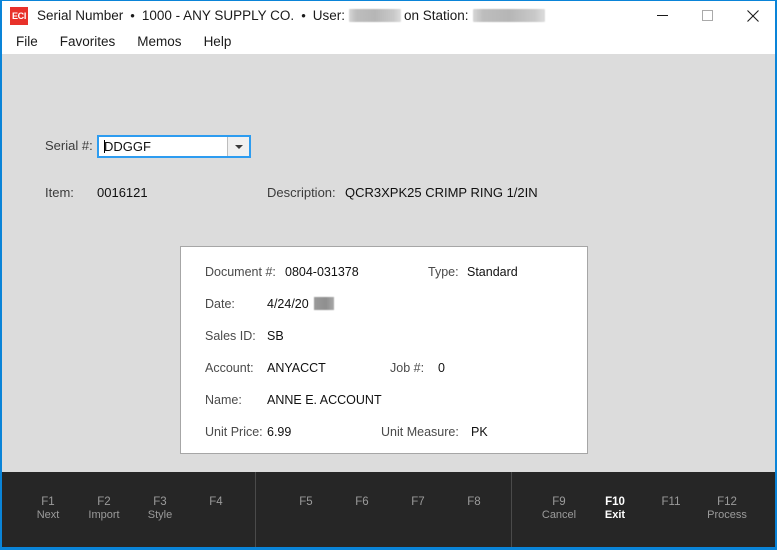 This screenshot has width=777, height=550. What do you see at coordinates (324, 400) in the screenshot?
I see `name-value: ANNE E. ACCOUNT` at bounding box center [324, 400].